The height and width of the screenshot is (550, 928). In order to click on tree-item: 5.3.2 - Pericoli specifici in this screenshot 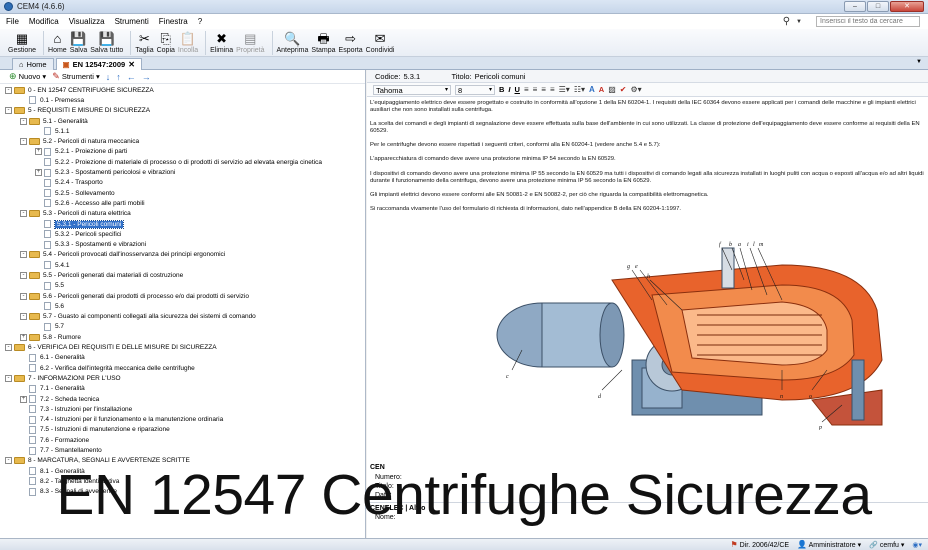, I will do `click(182, 234)`.